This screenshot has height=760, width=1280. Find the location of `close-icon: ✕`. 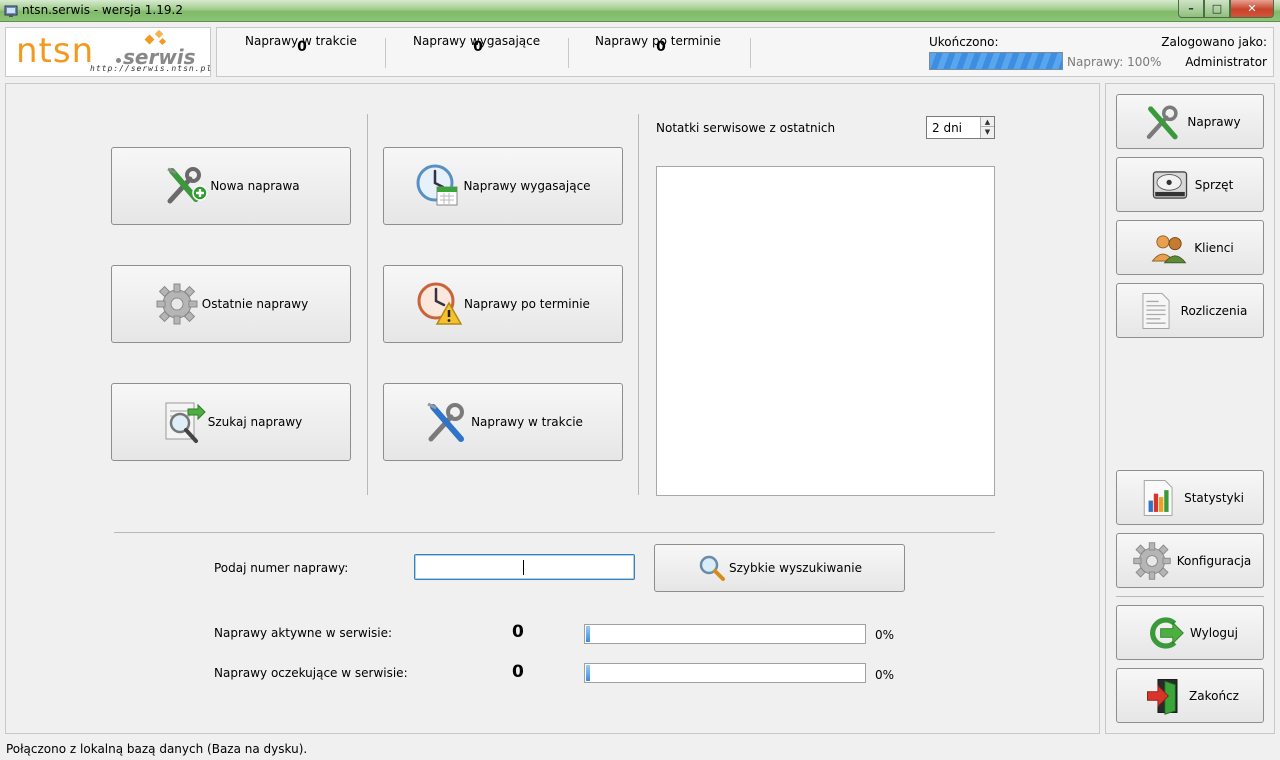

close-icon: ✕ is located at coordinates (1252, 8).